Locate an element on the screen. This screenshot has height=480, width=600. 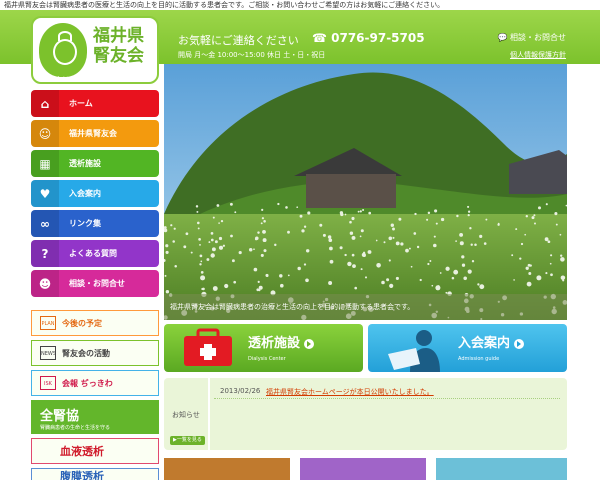
first-aid-box-icon is located at coordinates (208, 347).